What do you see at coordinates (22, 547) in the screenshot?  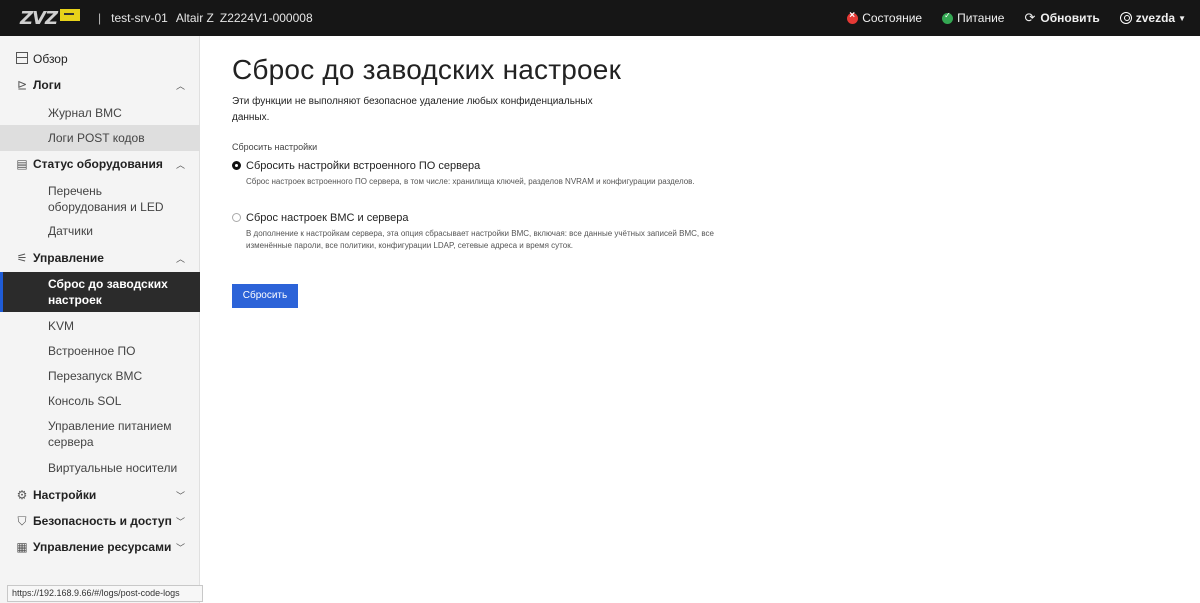 I see `resources-icon: ▦` at bounding box center [22, 547].